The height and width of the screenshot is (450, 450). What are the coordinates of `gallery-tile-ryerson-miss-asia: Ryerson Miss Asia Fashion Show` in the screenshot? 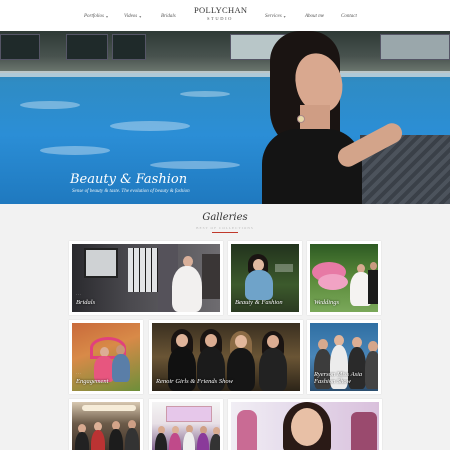 It's located at (344, 357).